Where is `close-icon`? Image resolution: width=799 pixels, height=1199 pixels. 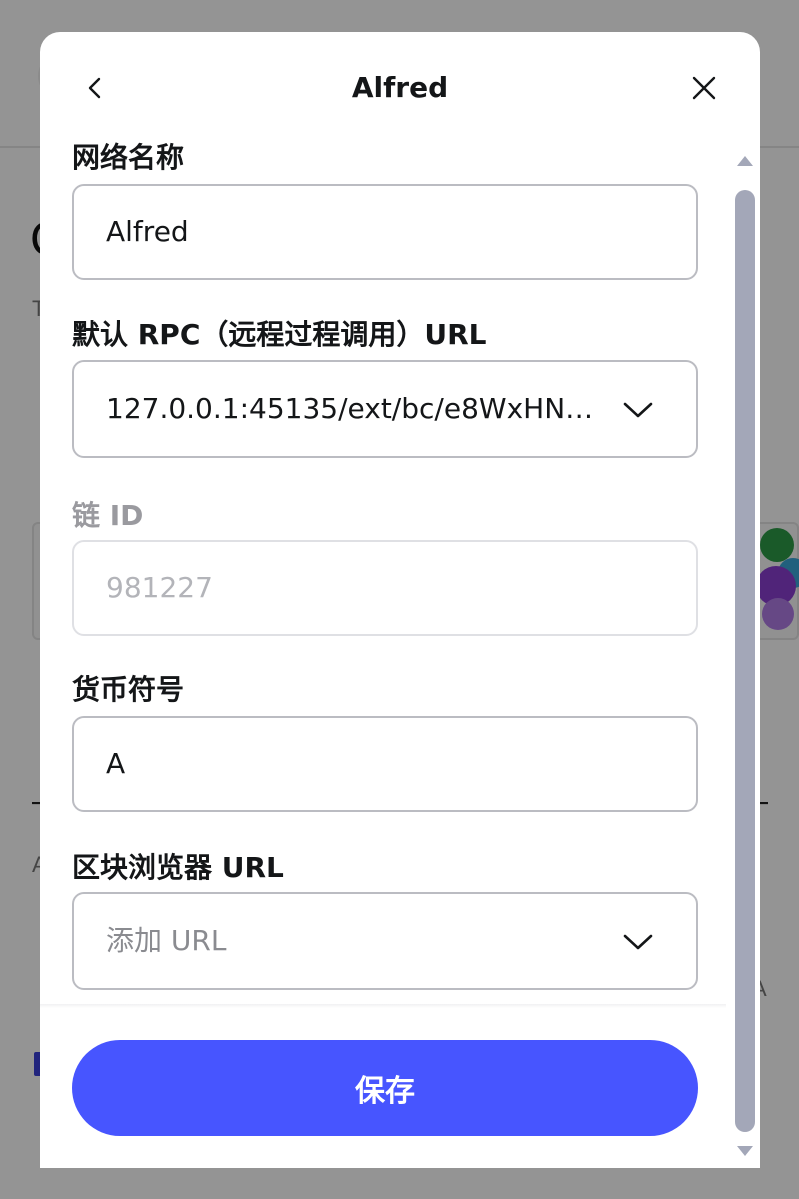 close-icon is located at coordinates (704, 88).